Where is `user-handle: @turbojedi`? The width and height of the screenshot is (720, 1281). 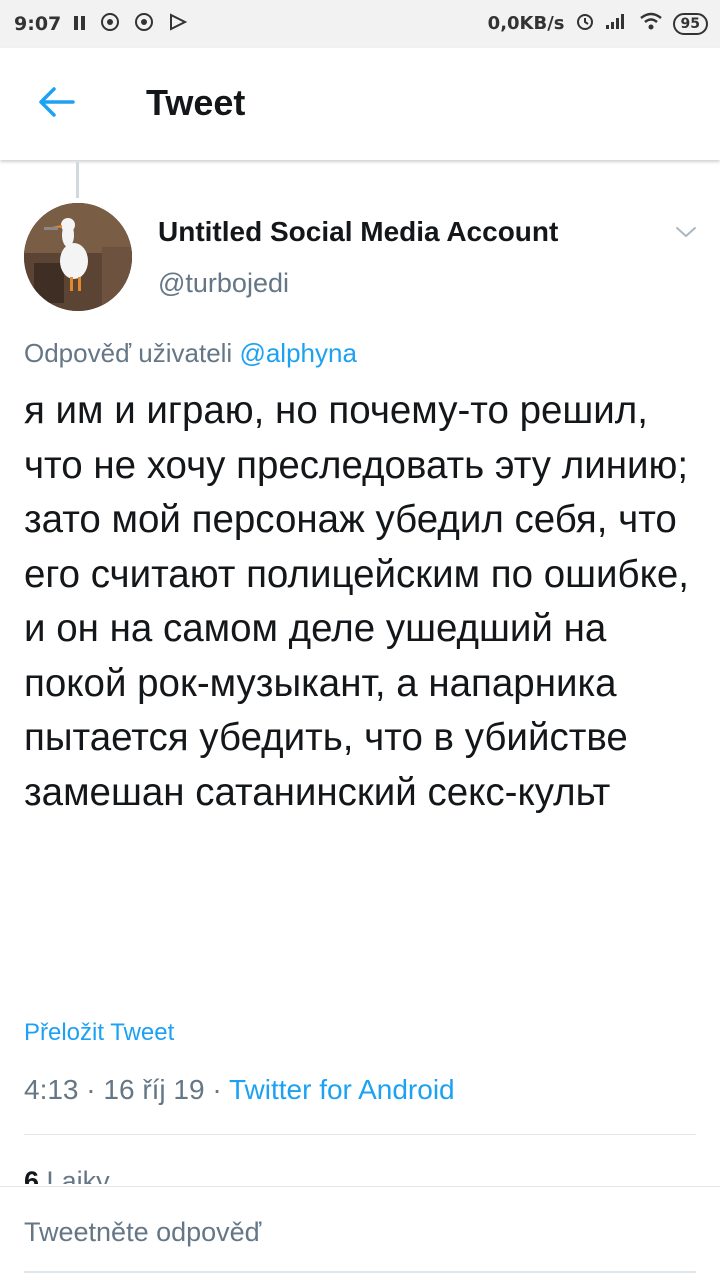
user-handle: @turbojedi is located at coordinates (223, 283).